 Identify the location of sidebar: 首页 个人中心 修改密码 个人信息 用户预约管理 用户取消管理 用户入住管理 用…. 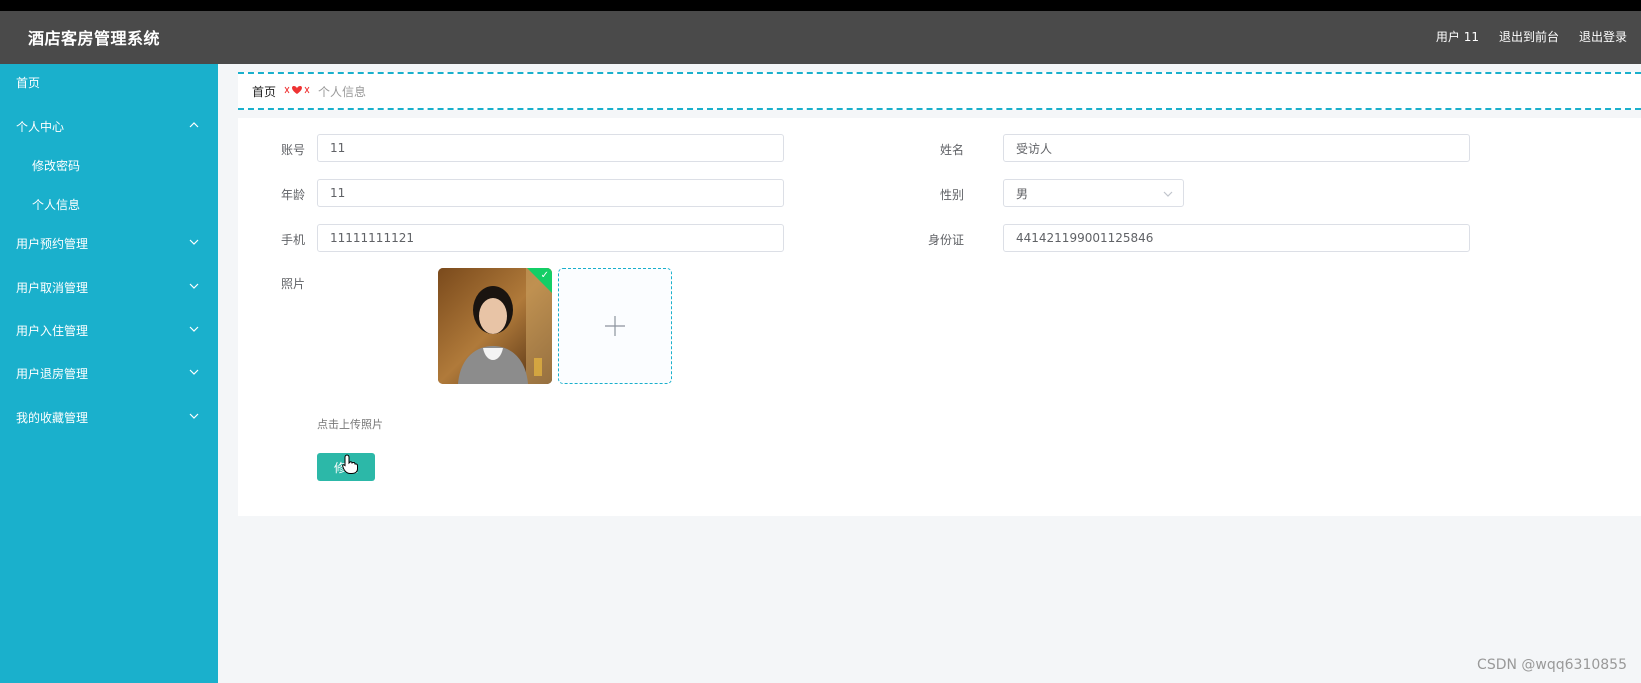
(109, 373).